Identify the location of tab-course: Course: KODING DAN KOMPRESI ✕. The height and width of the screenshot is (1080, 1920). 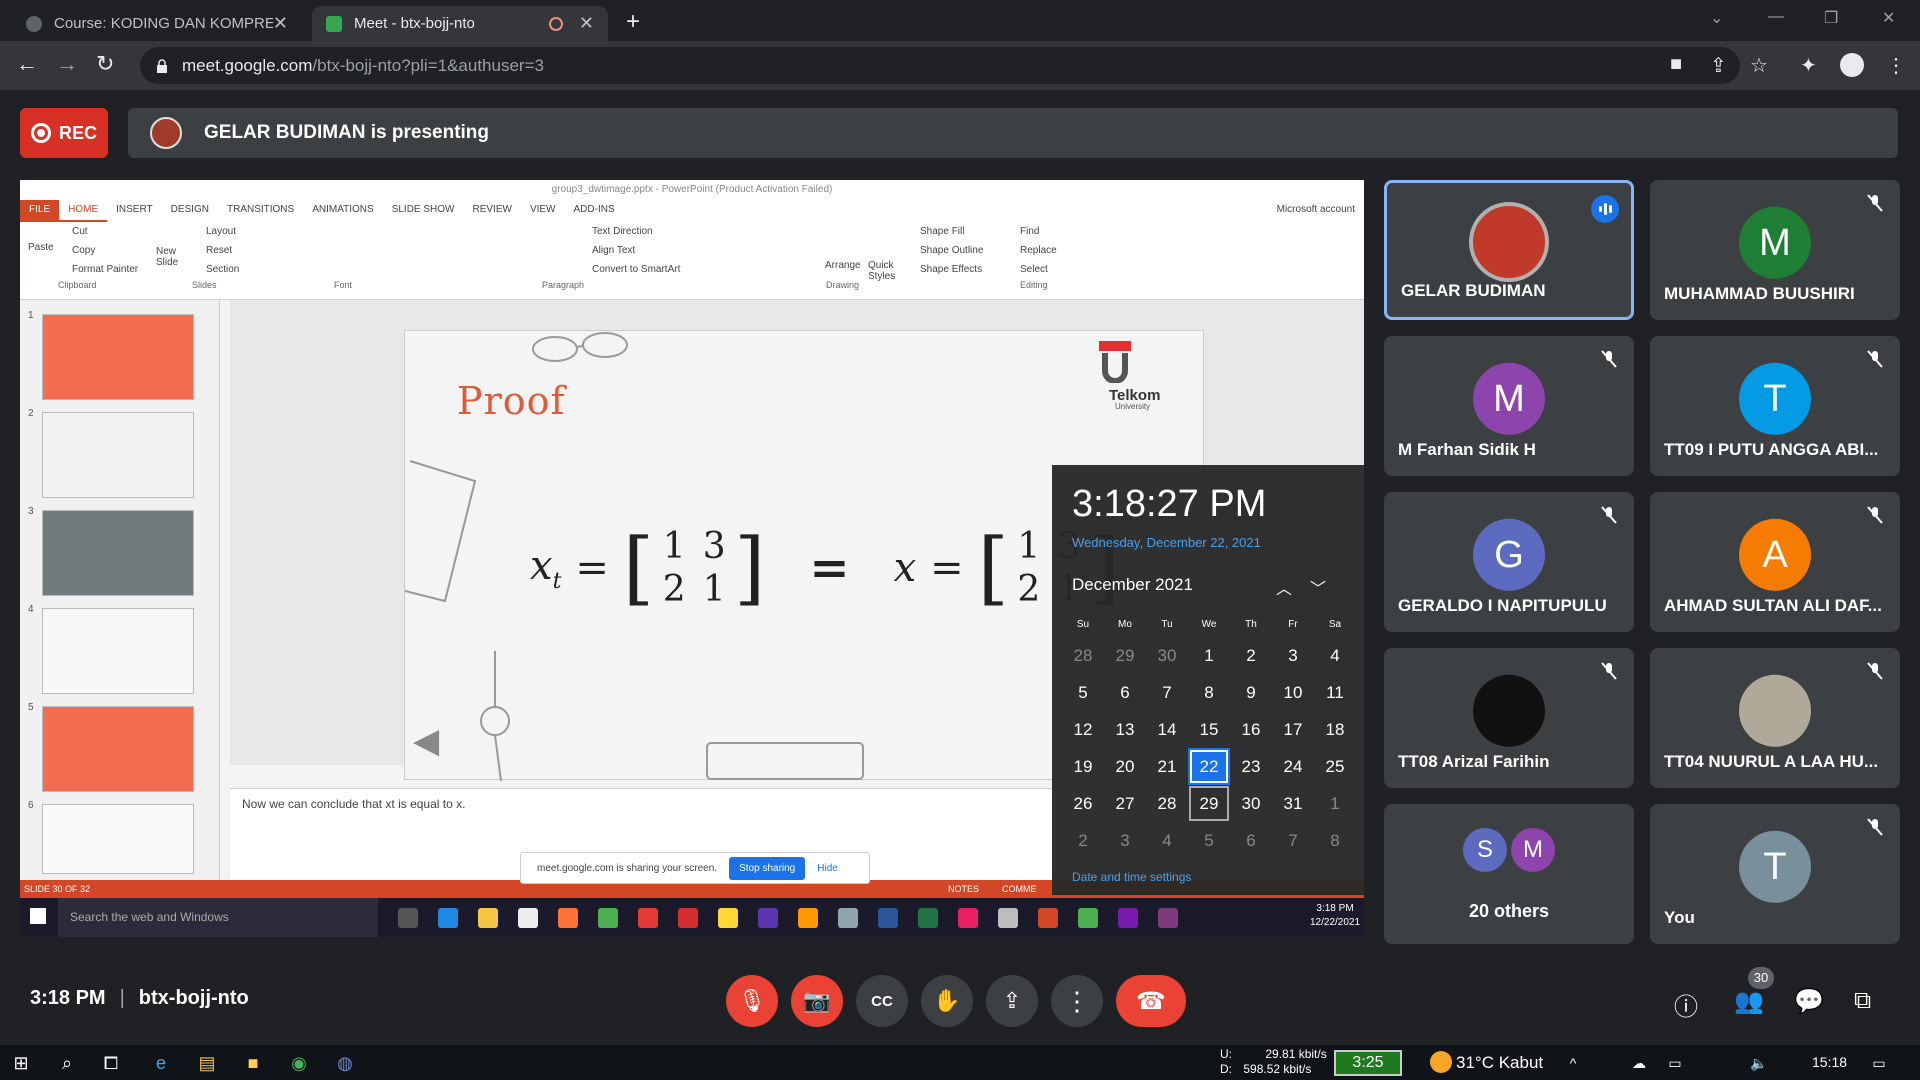
(157, 23).